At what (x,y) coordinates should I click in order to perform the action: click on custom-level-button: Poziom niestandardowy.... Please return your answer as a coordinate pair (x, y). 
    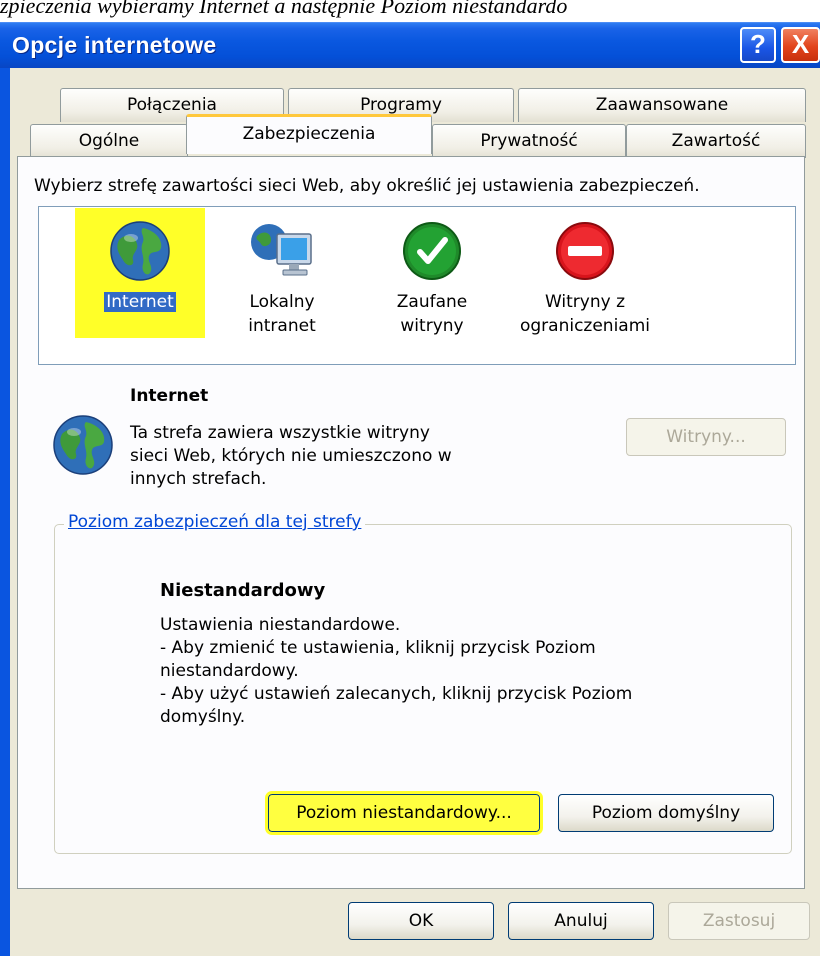
    Looking at the image, I should click on (404, 813).